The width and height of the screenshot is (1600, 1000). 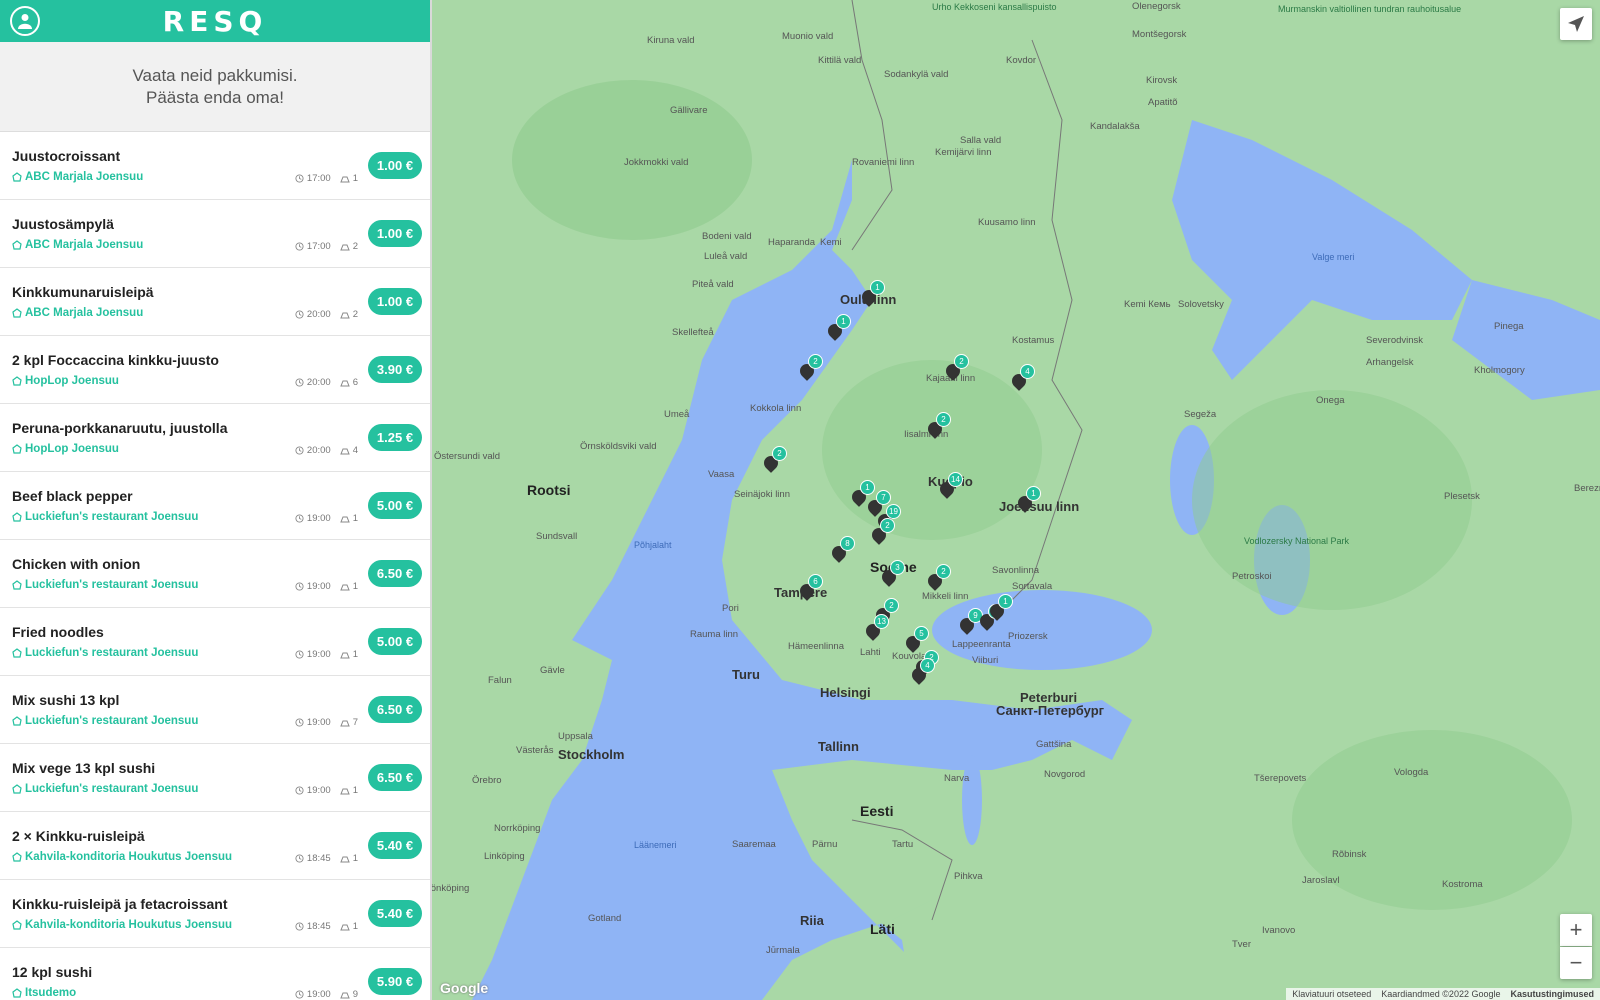 I want to click on offer-title: 2 × Kinkku-ruisleipä, so click(x=78, y=836).